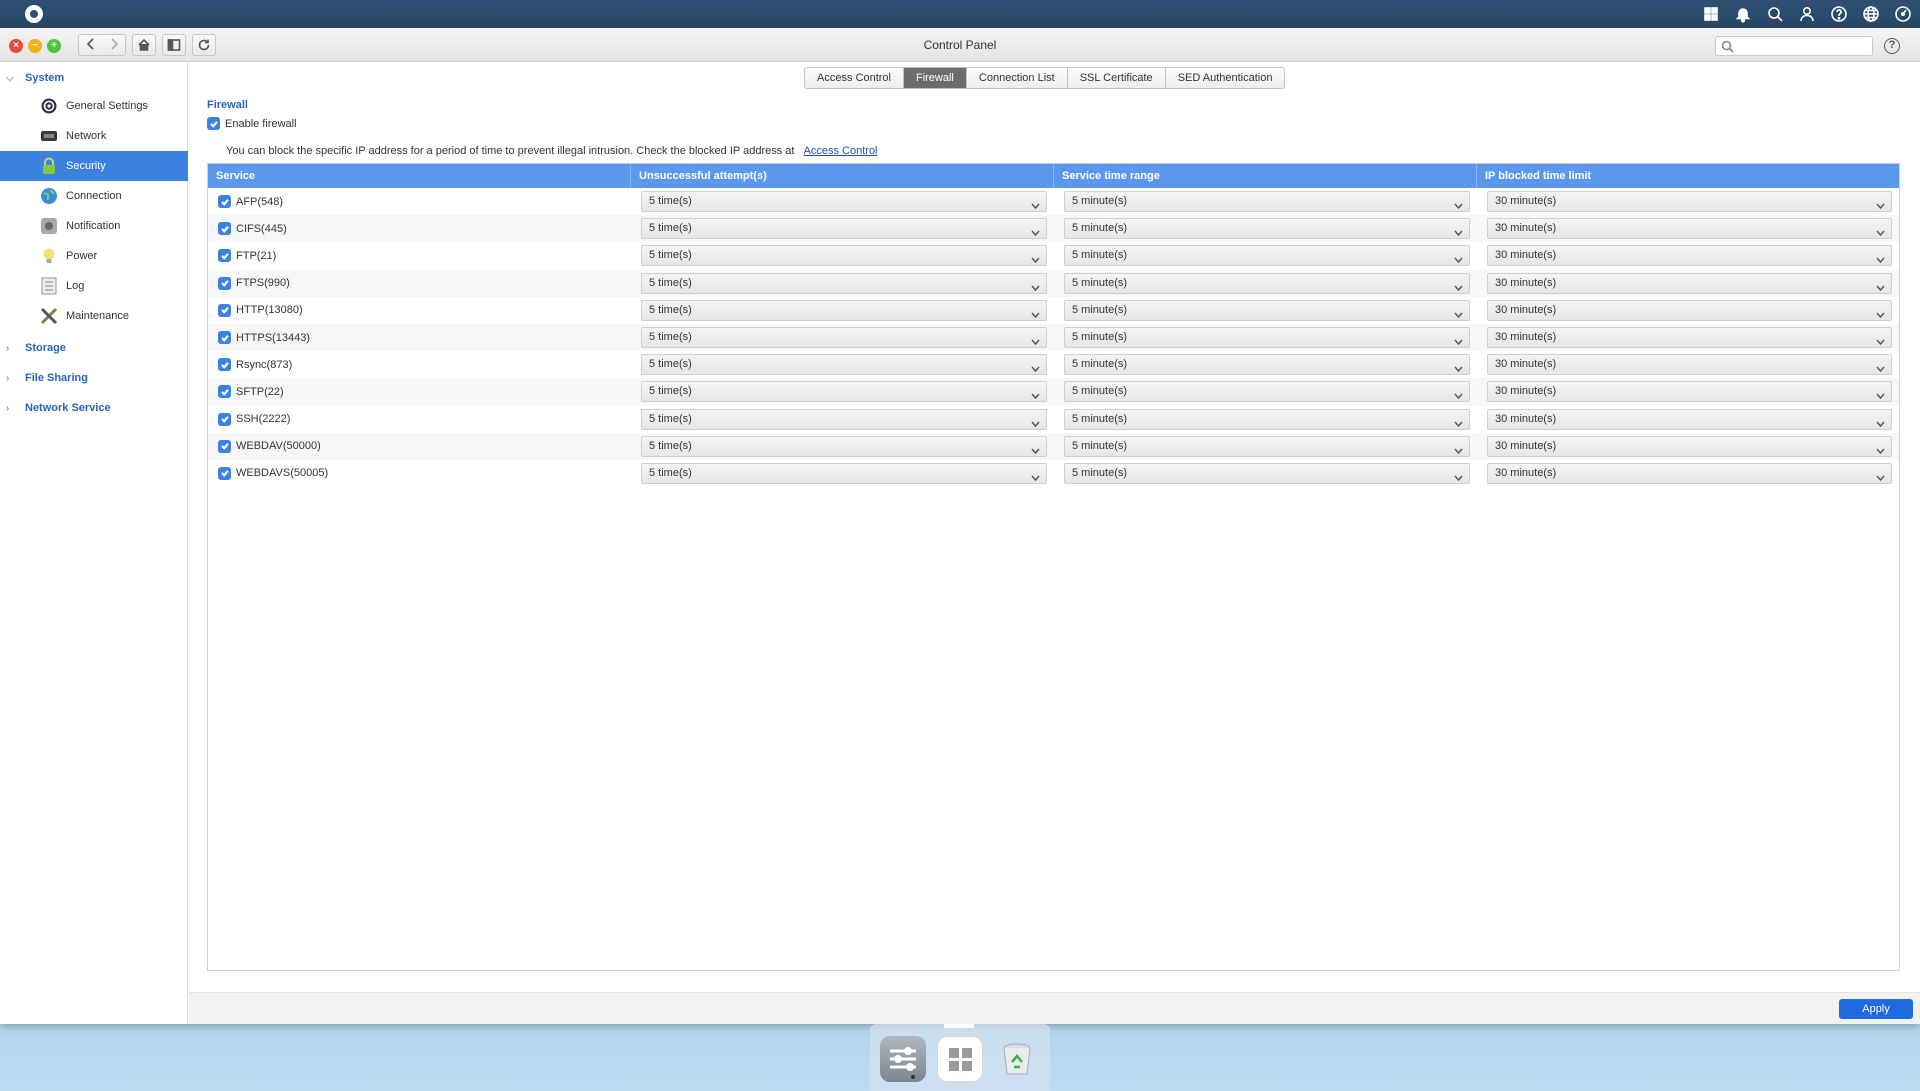 The width and height of the screenshot is (1920, 1091). Describe the element at coordinates (1876, 1009) in the screenshot. I see `apply-button: Apply` at that location.